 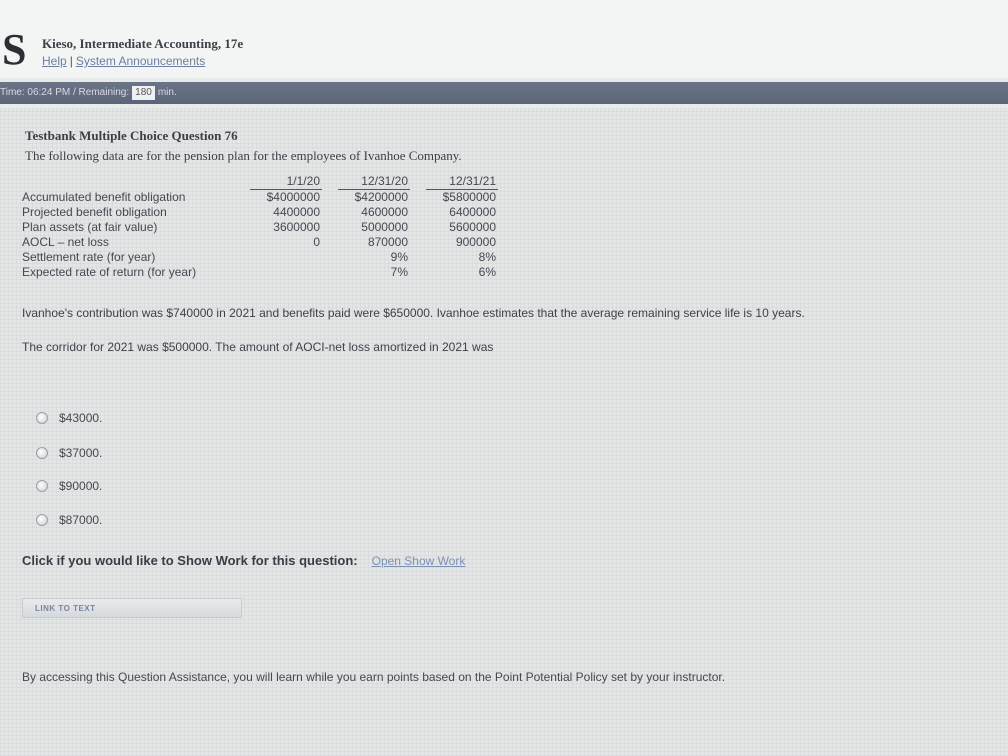 What do you see at coordinates (54, 61) in the screenshot?
I see `help-link: Help` at bounding box center [54, 61].